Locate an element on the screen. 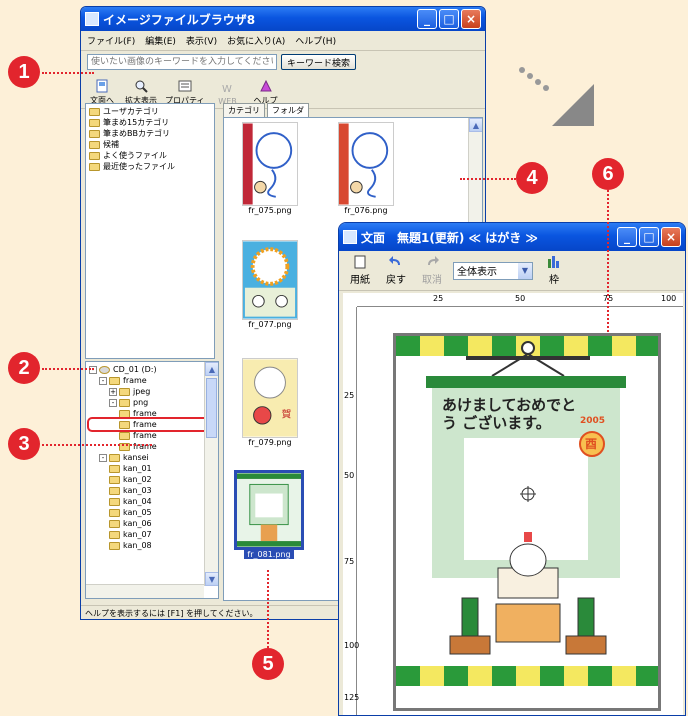 Image resolution: width=688 pixels, height=716 pixels. thumbnail-fr-079: 賀 fr_079.png is located at coordinates (270, 402).